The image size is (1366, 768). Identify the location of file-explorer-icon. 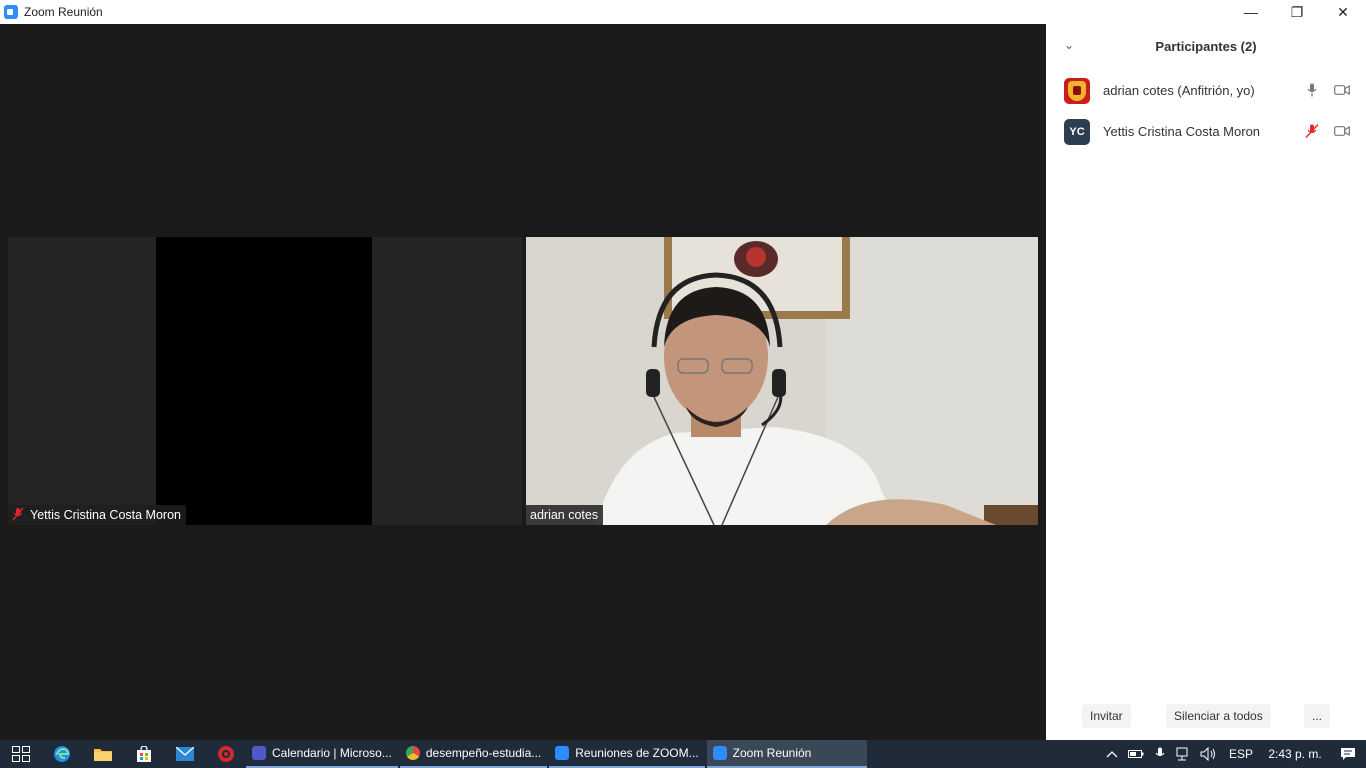
(102, 754).